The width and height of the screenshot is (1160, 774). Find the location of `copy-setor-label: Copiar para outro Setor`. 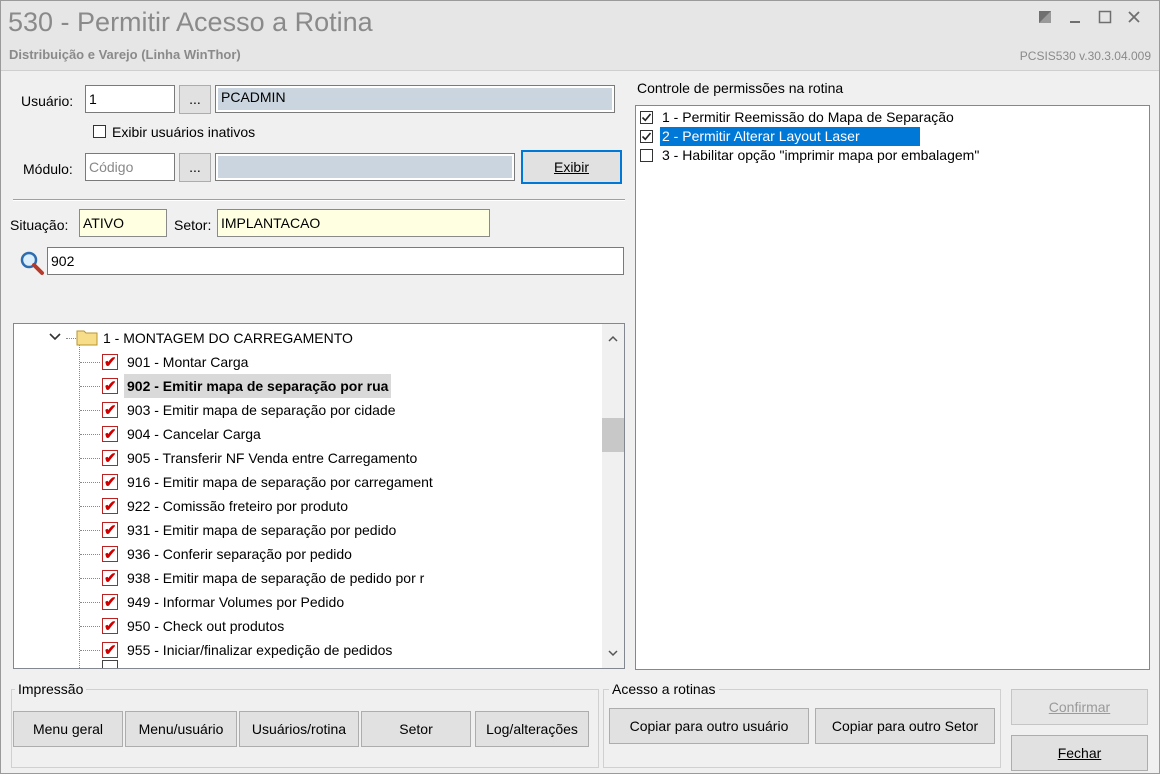

copy-setor-label: Copiar para outro Setor is located at coordinates (905, 726).